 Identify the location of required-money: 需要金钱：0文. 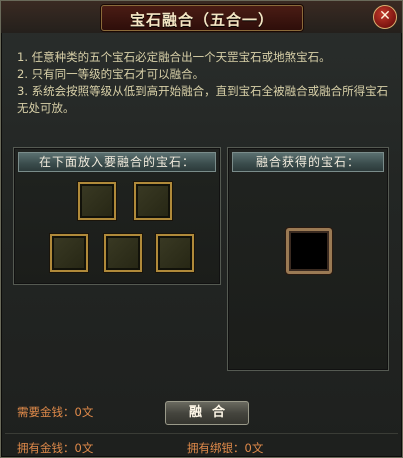
(55, 412).